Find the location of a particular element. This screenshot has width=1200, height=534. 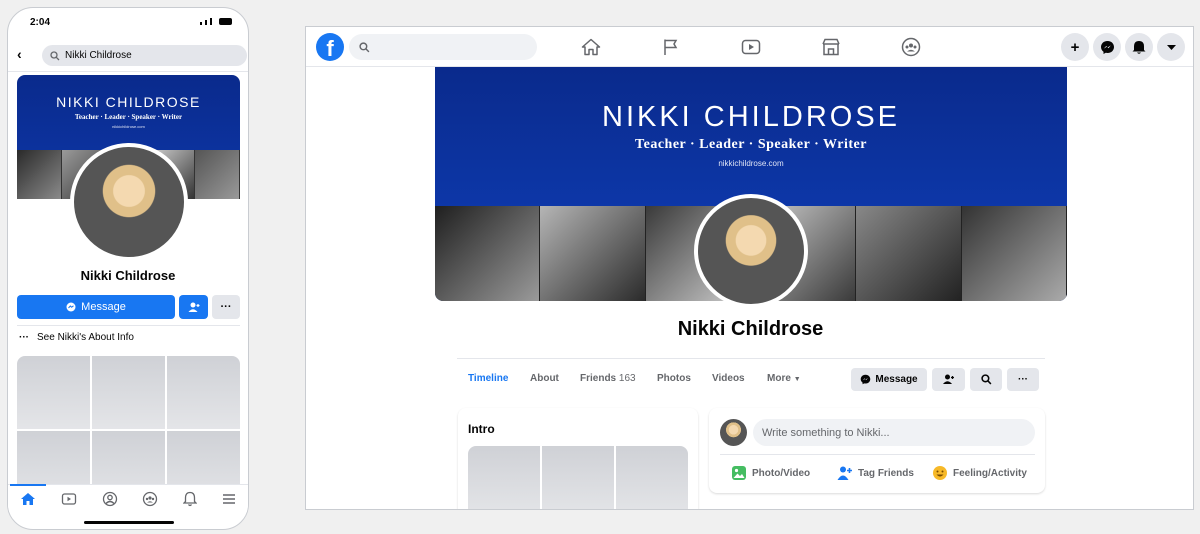

groups-icon is located at coordinates (150, 499).